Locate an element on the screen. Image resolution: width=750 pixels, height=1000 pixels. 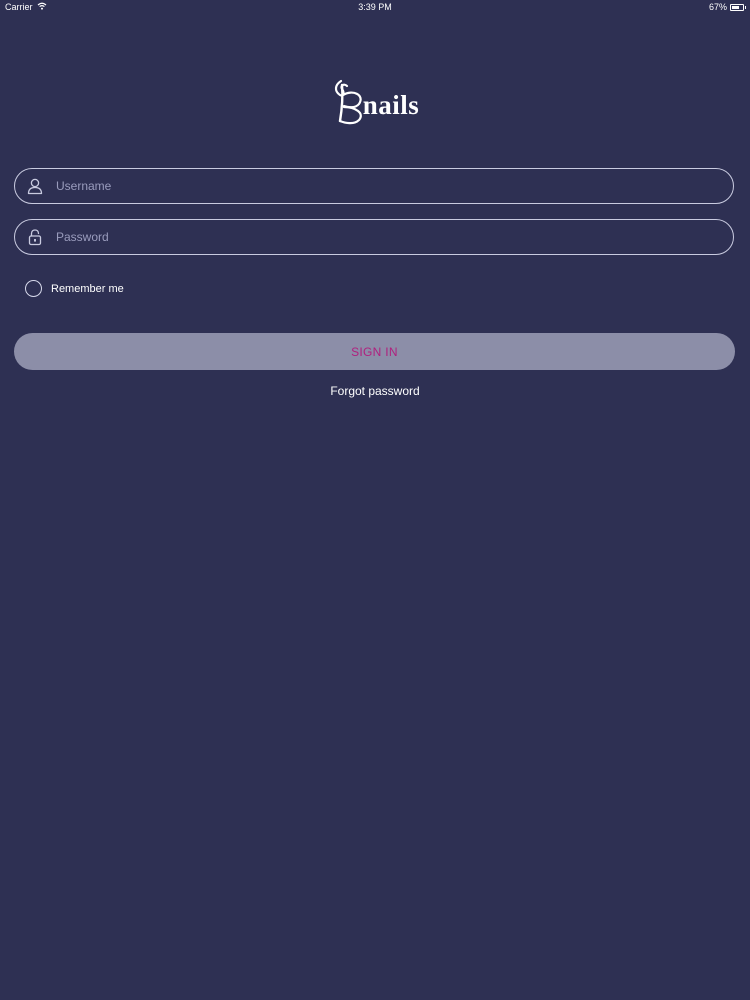
battery-percent: 67% is located at coordinates (717, 7).